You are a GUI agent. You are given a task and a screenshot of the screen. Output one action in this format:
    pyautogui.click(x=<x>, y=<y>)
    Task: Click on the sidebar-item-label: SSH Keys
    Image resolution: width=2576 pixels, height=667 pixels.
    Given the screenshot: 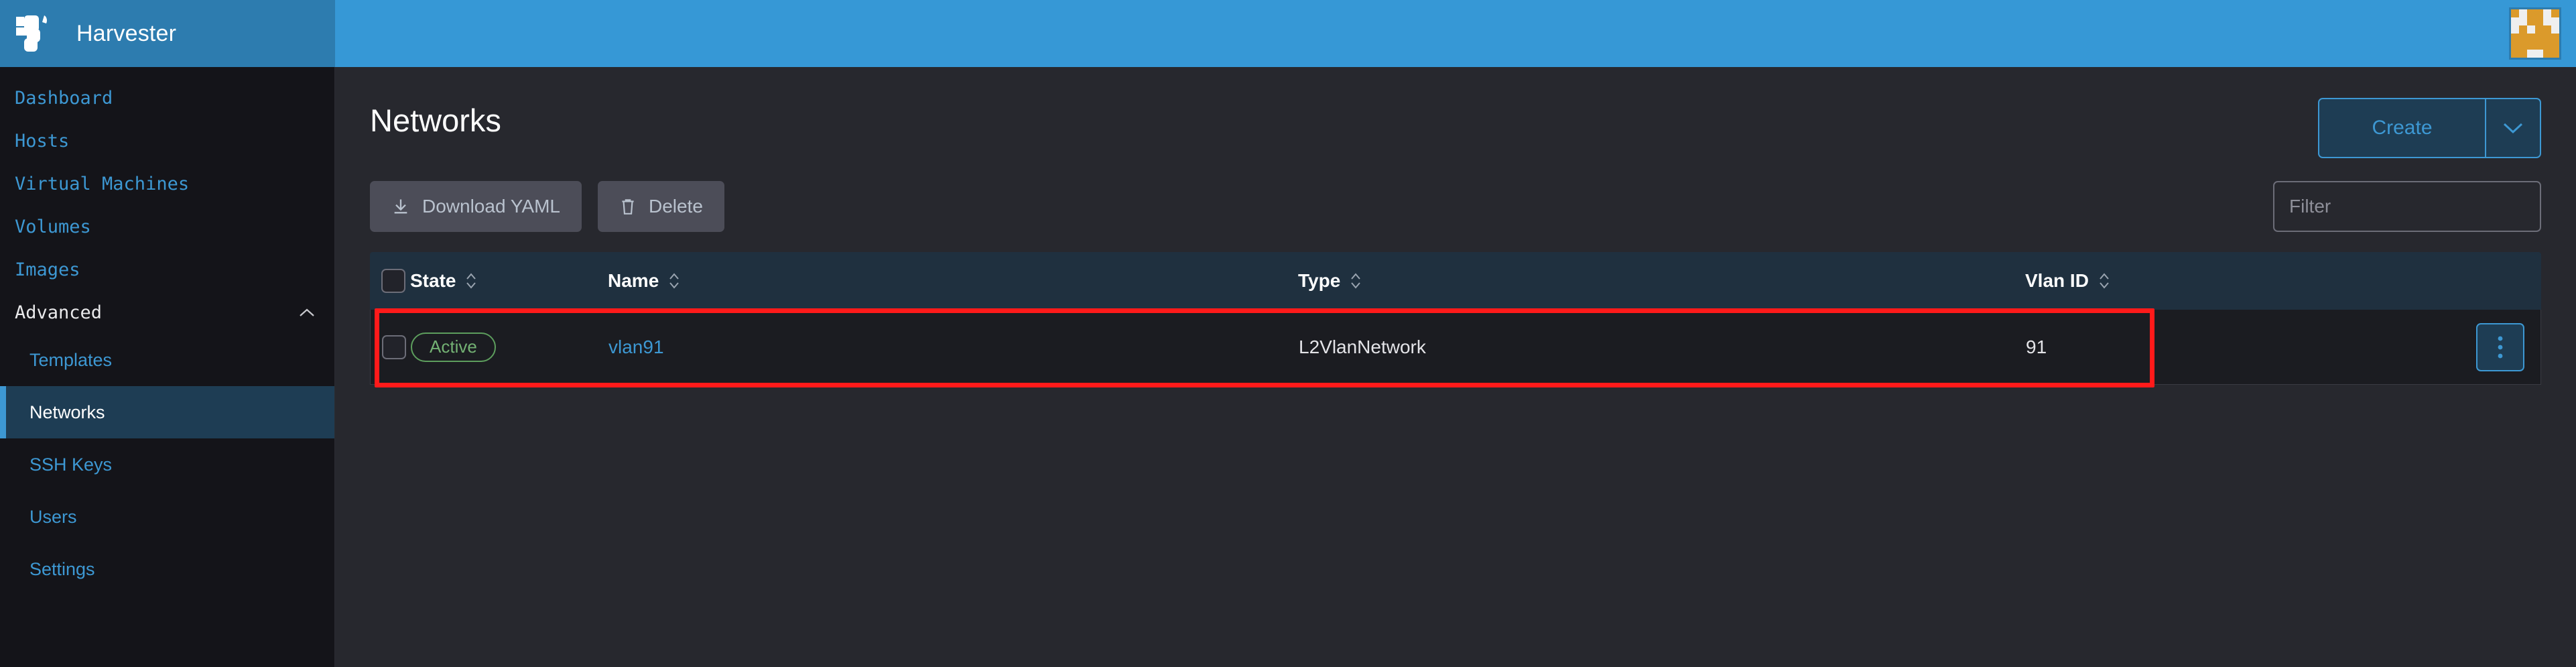 What is the action you would take?
    pyautogui.click(x=71, y=464)
    